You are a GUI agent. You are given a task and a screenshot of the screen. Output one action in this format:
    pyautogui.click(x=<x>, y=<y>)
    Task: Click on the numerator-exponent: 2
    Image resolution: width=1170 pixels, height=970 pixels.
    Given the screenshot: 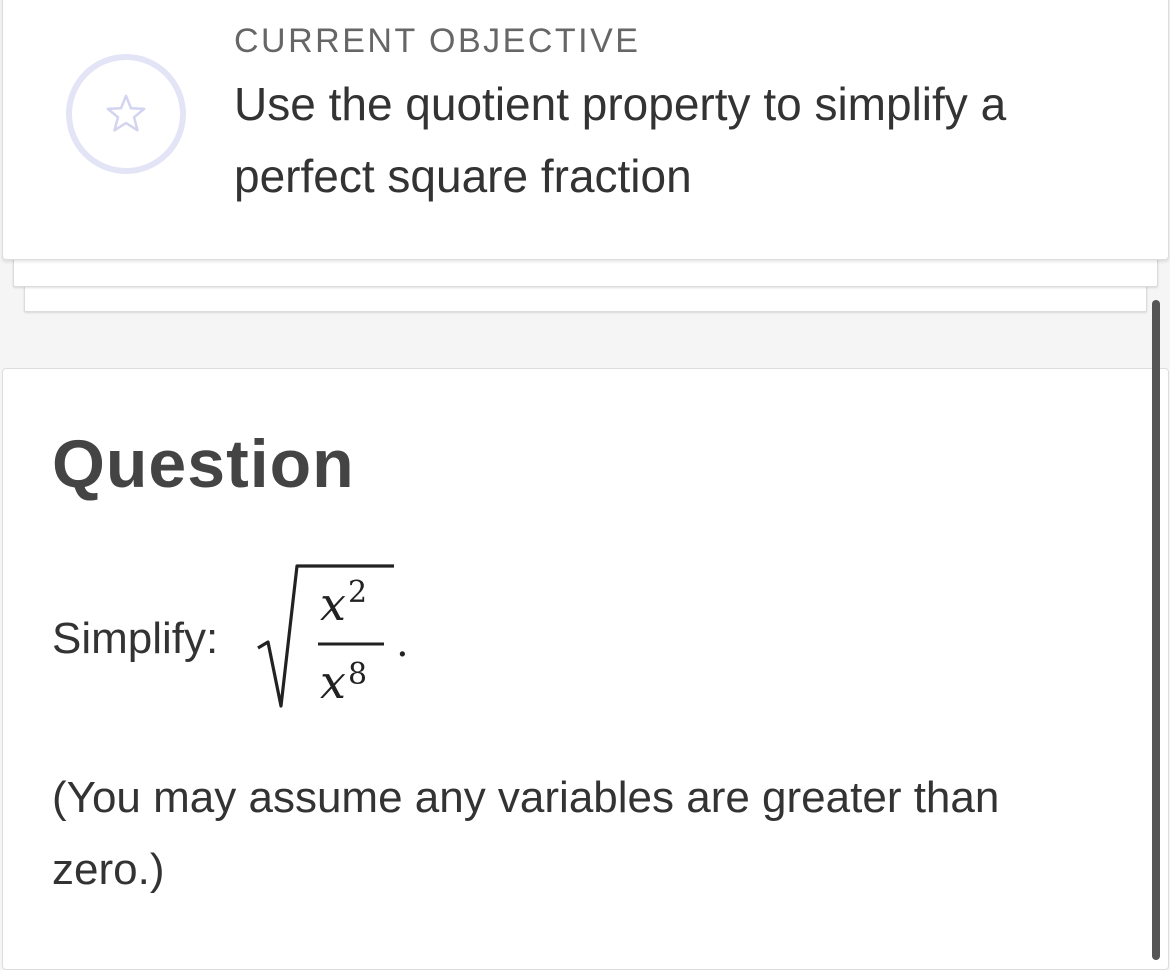 What is the action you would take?
    pyautogui.click(x=357, y=592)
    